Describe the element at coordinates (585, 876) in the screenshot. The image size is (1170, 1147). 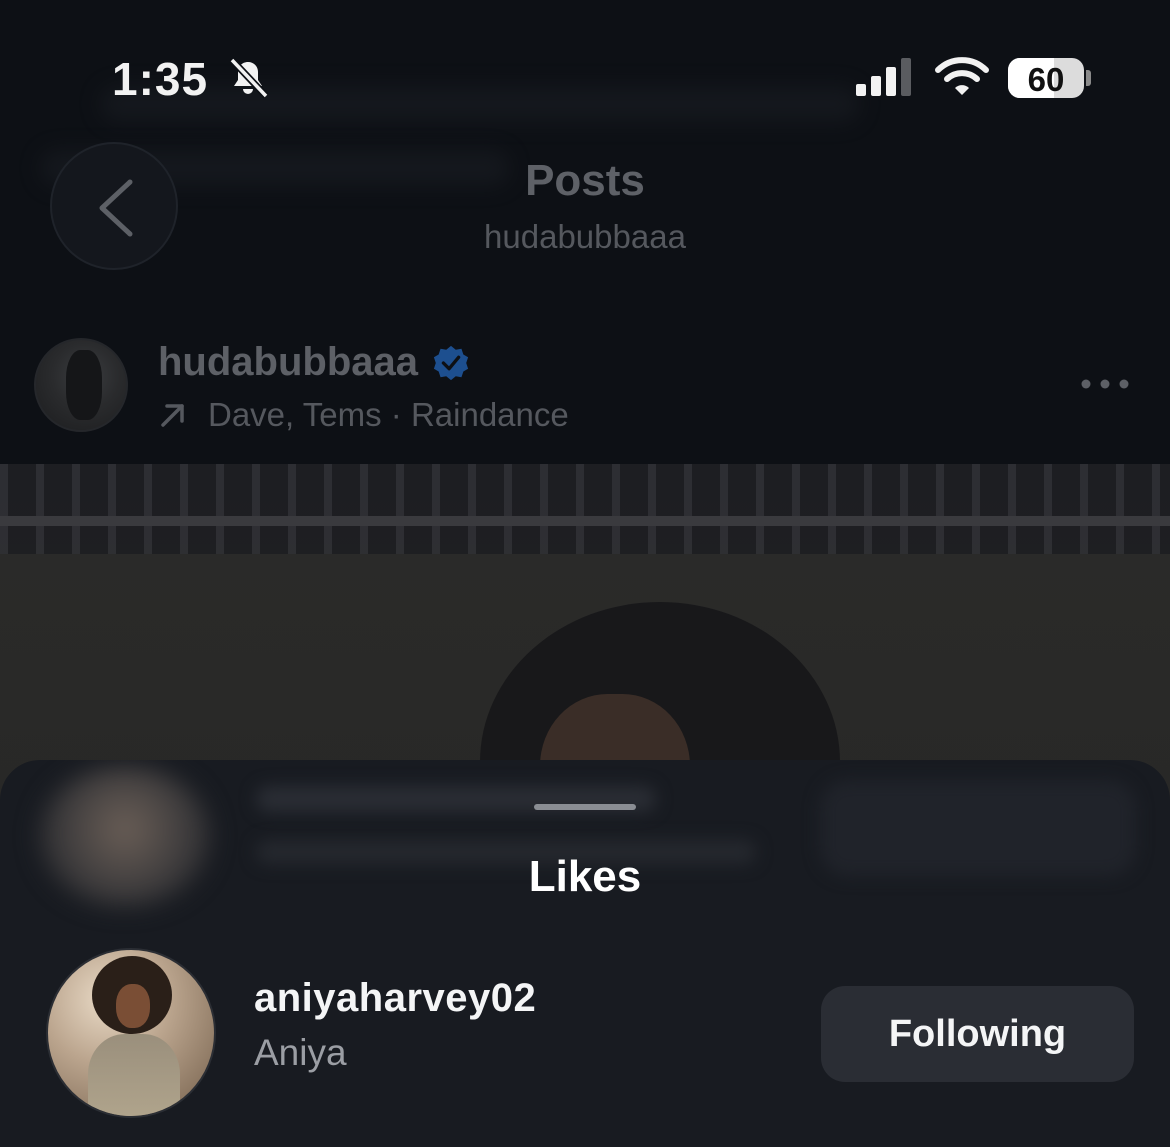
I see `sheet-title: Likes` at that location.